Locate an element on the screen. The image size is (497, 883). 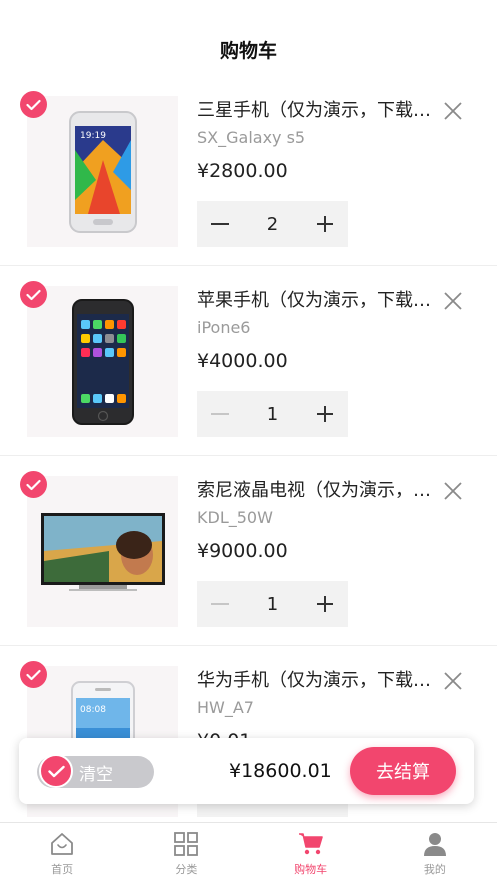
tab-home: 首页 is located at coordinates (62, 853).